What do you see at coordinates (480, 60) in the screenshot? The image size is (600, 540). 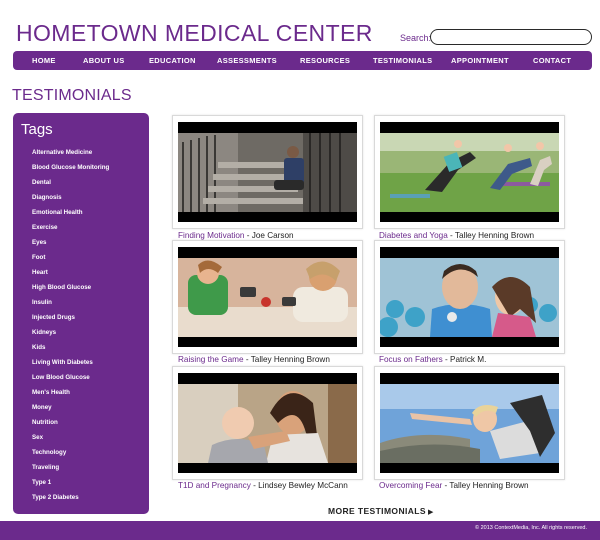 I see `nav-item-appointment: APPOINTMENT` at bounding box center [480, 60].